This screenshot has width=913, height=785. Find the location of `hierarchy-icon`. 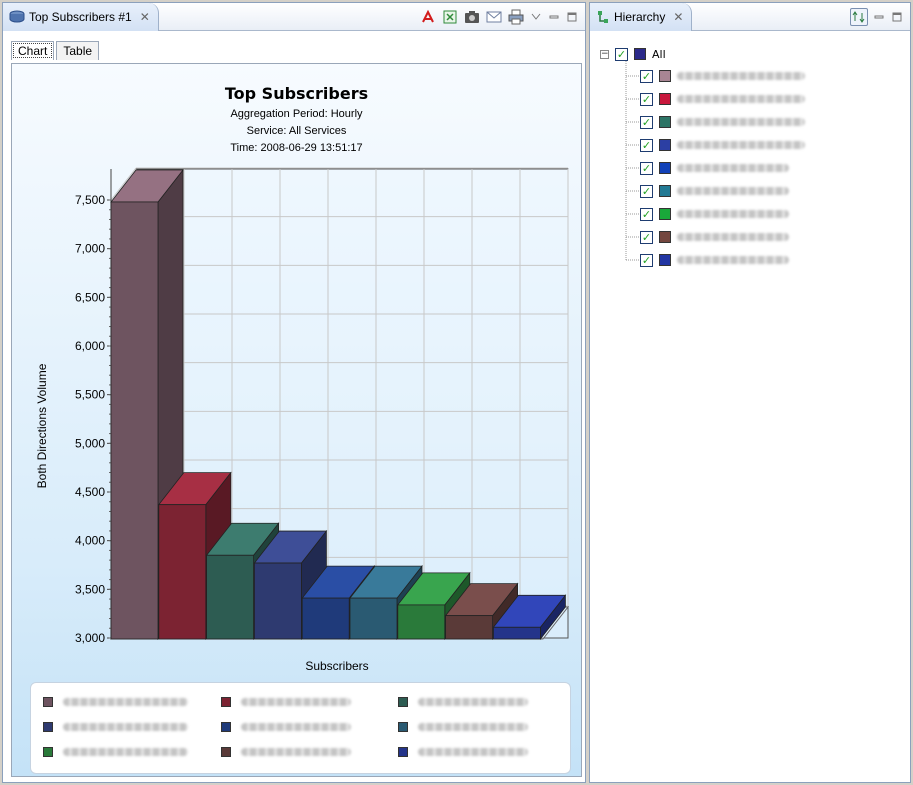

hierarchy-icon is located at coordinates (603, 17).